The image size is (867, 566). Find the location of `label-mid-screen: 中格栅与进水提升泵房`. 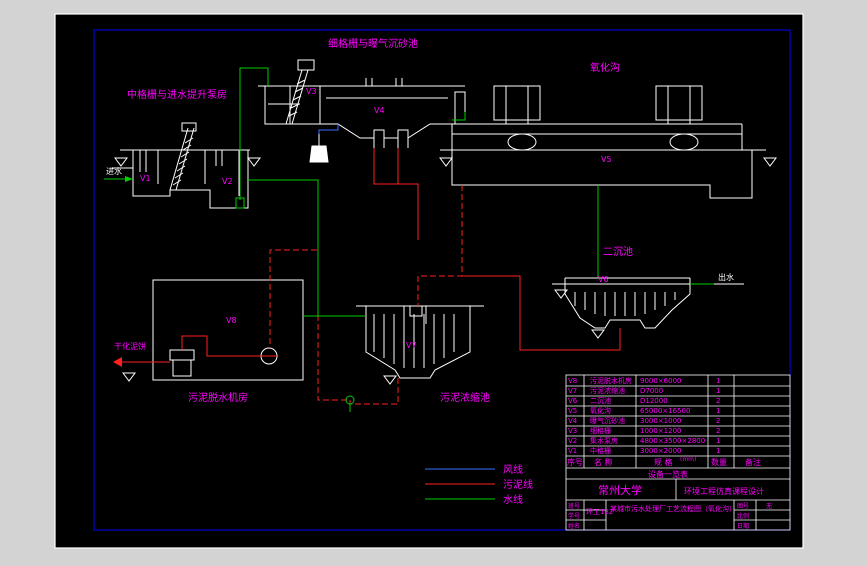

label-mid-screen: 中格栅与进水提升泵房 is located at coordinates (177, 94).